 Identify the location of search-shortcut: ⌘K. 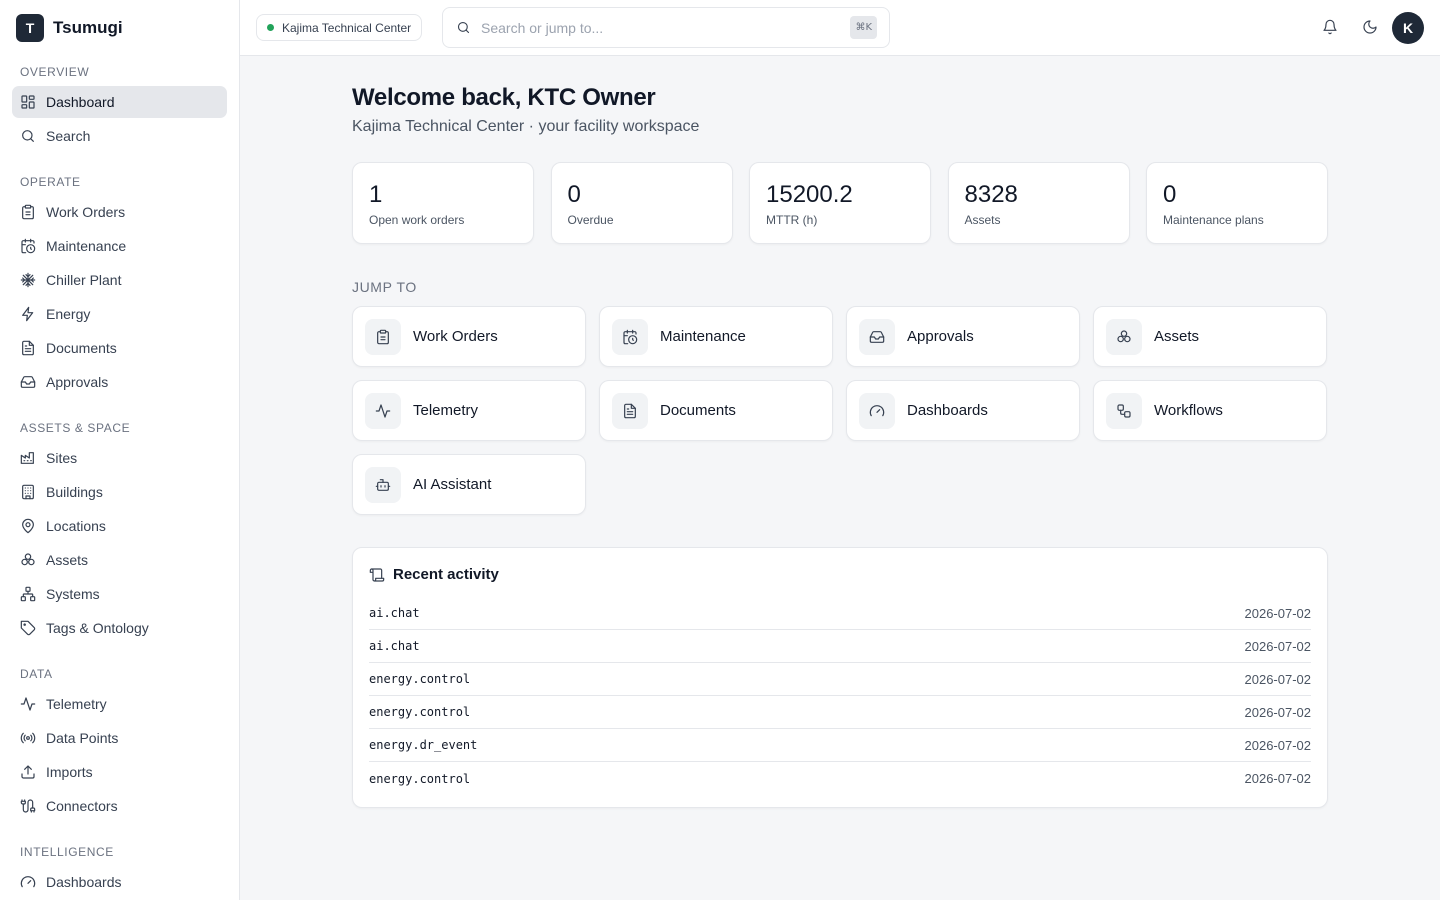
(863, 27).